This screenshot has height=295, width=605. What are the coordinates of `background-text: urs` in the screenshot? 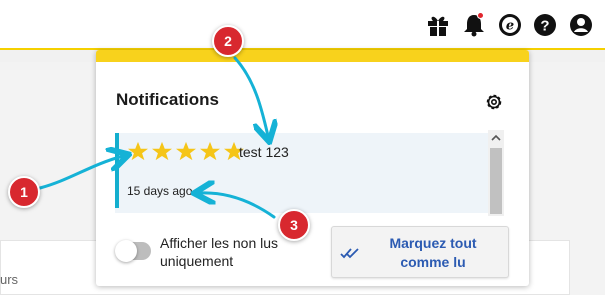 It's located at (9, 279).